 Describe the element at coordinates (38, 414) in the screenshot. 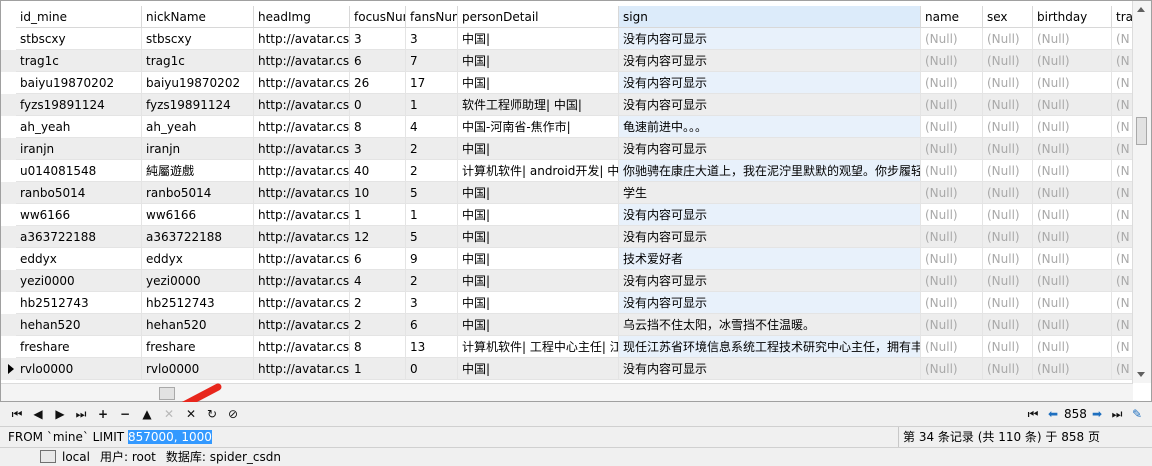

I see `previous-record-icon: ◀` at that location.